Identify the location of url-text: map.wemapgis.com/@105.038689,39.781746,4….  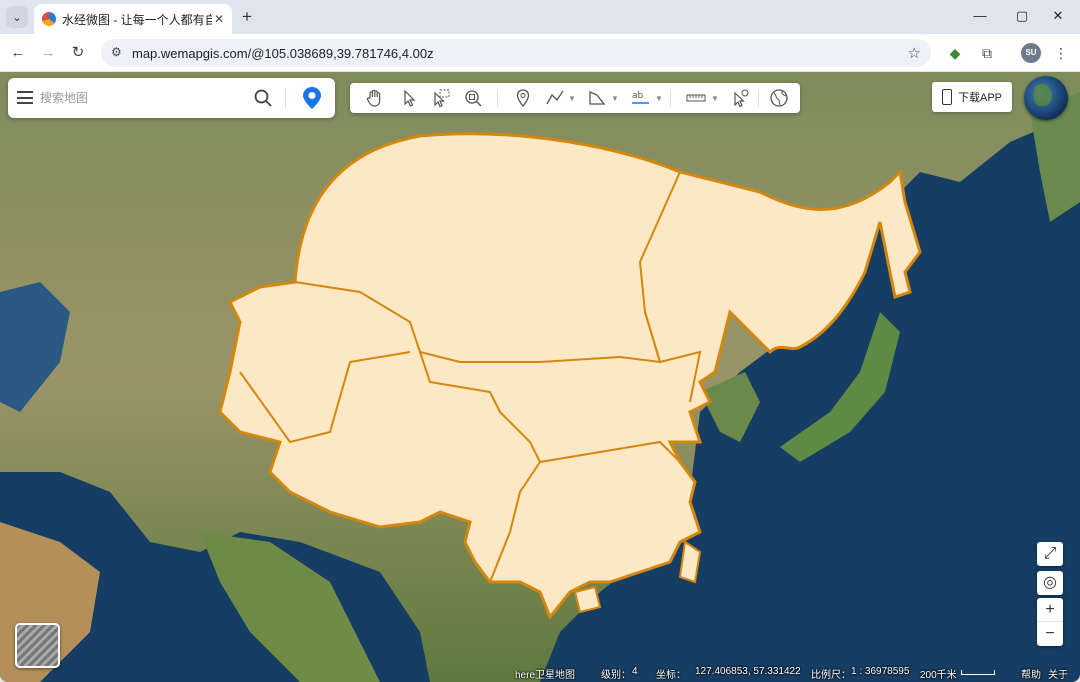
(283, 53).